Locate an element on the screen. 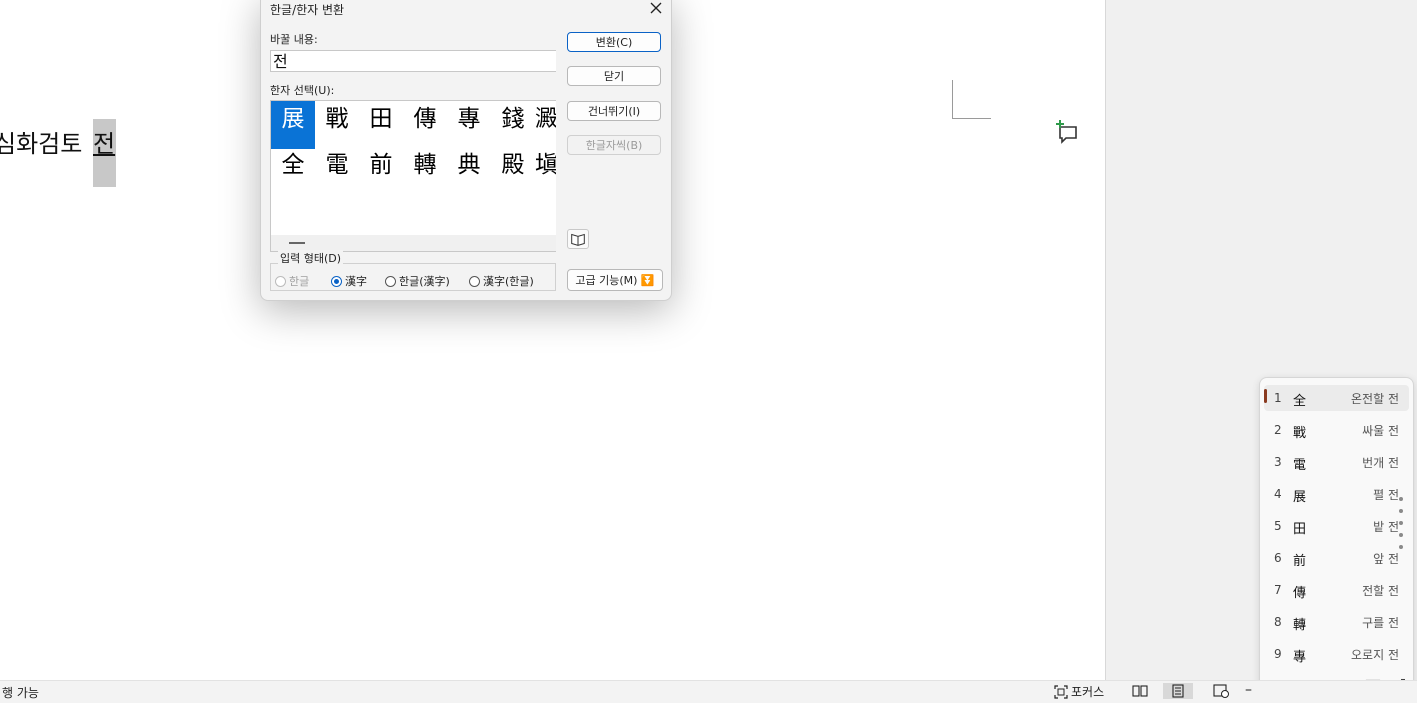 This screenshot has width=1417, height=703. candidate-meaning: 오로지 전 is located at coordinates (1375, 655).